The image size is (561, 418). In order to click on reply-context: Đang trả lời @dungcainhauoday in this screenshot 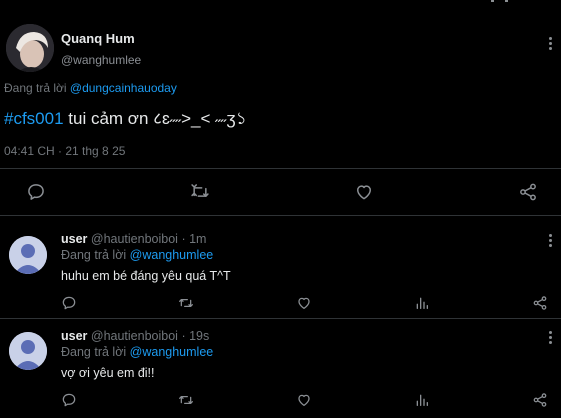, I will do `click(90, 88)`.